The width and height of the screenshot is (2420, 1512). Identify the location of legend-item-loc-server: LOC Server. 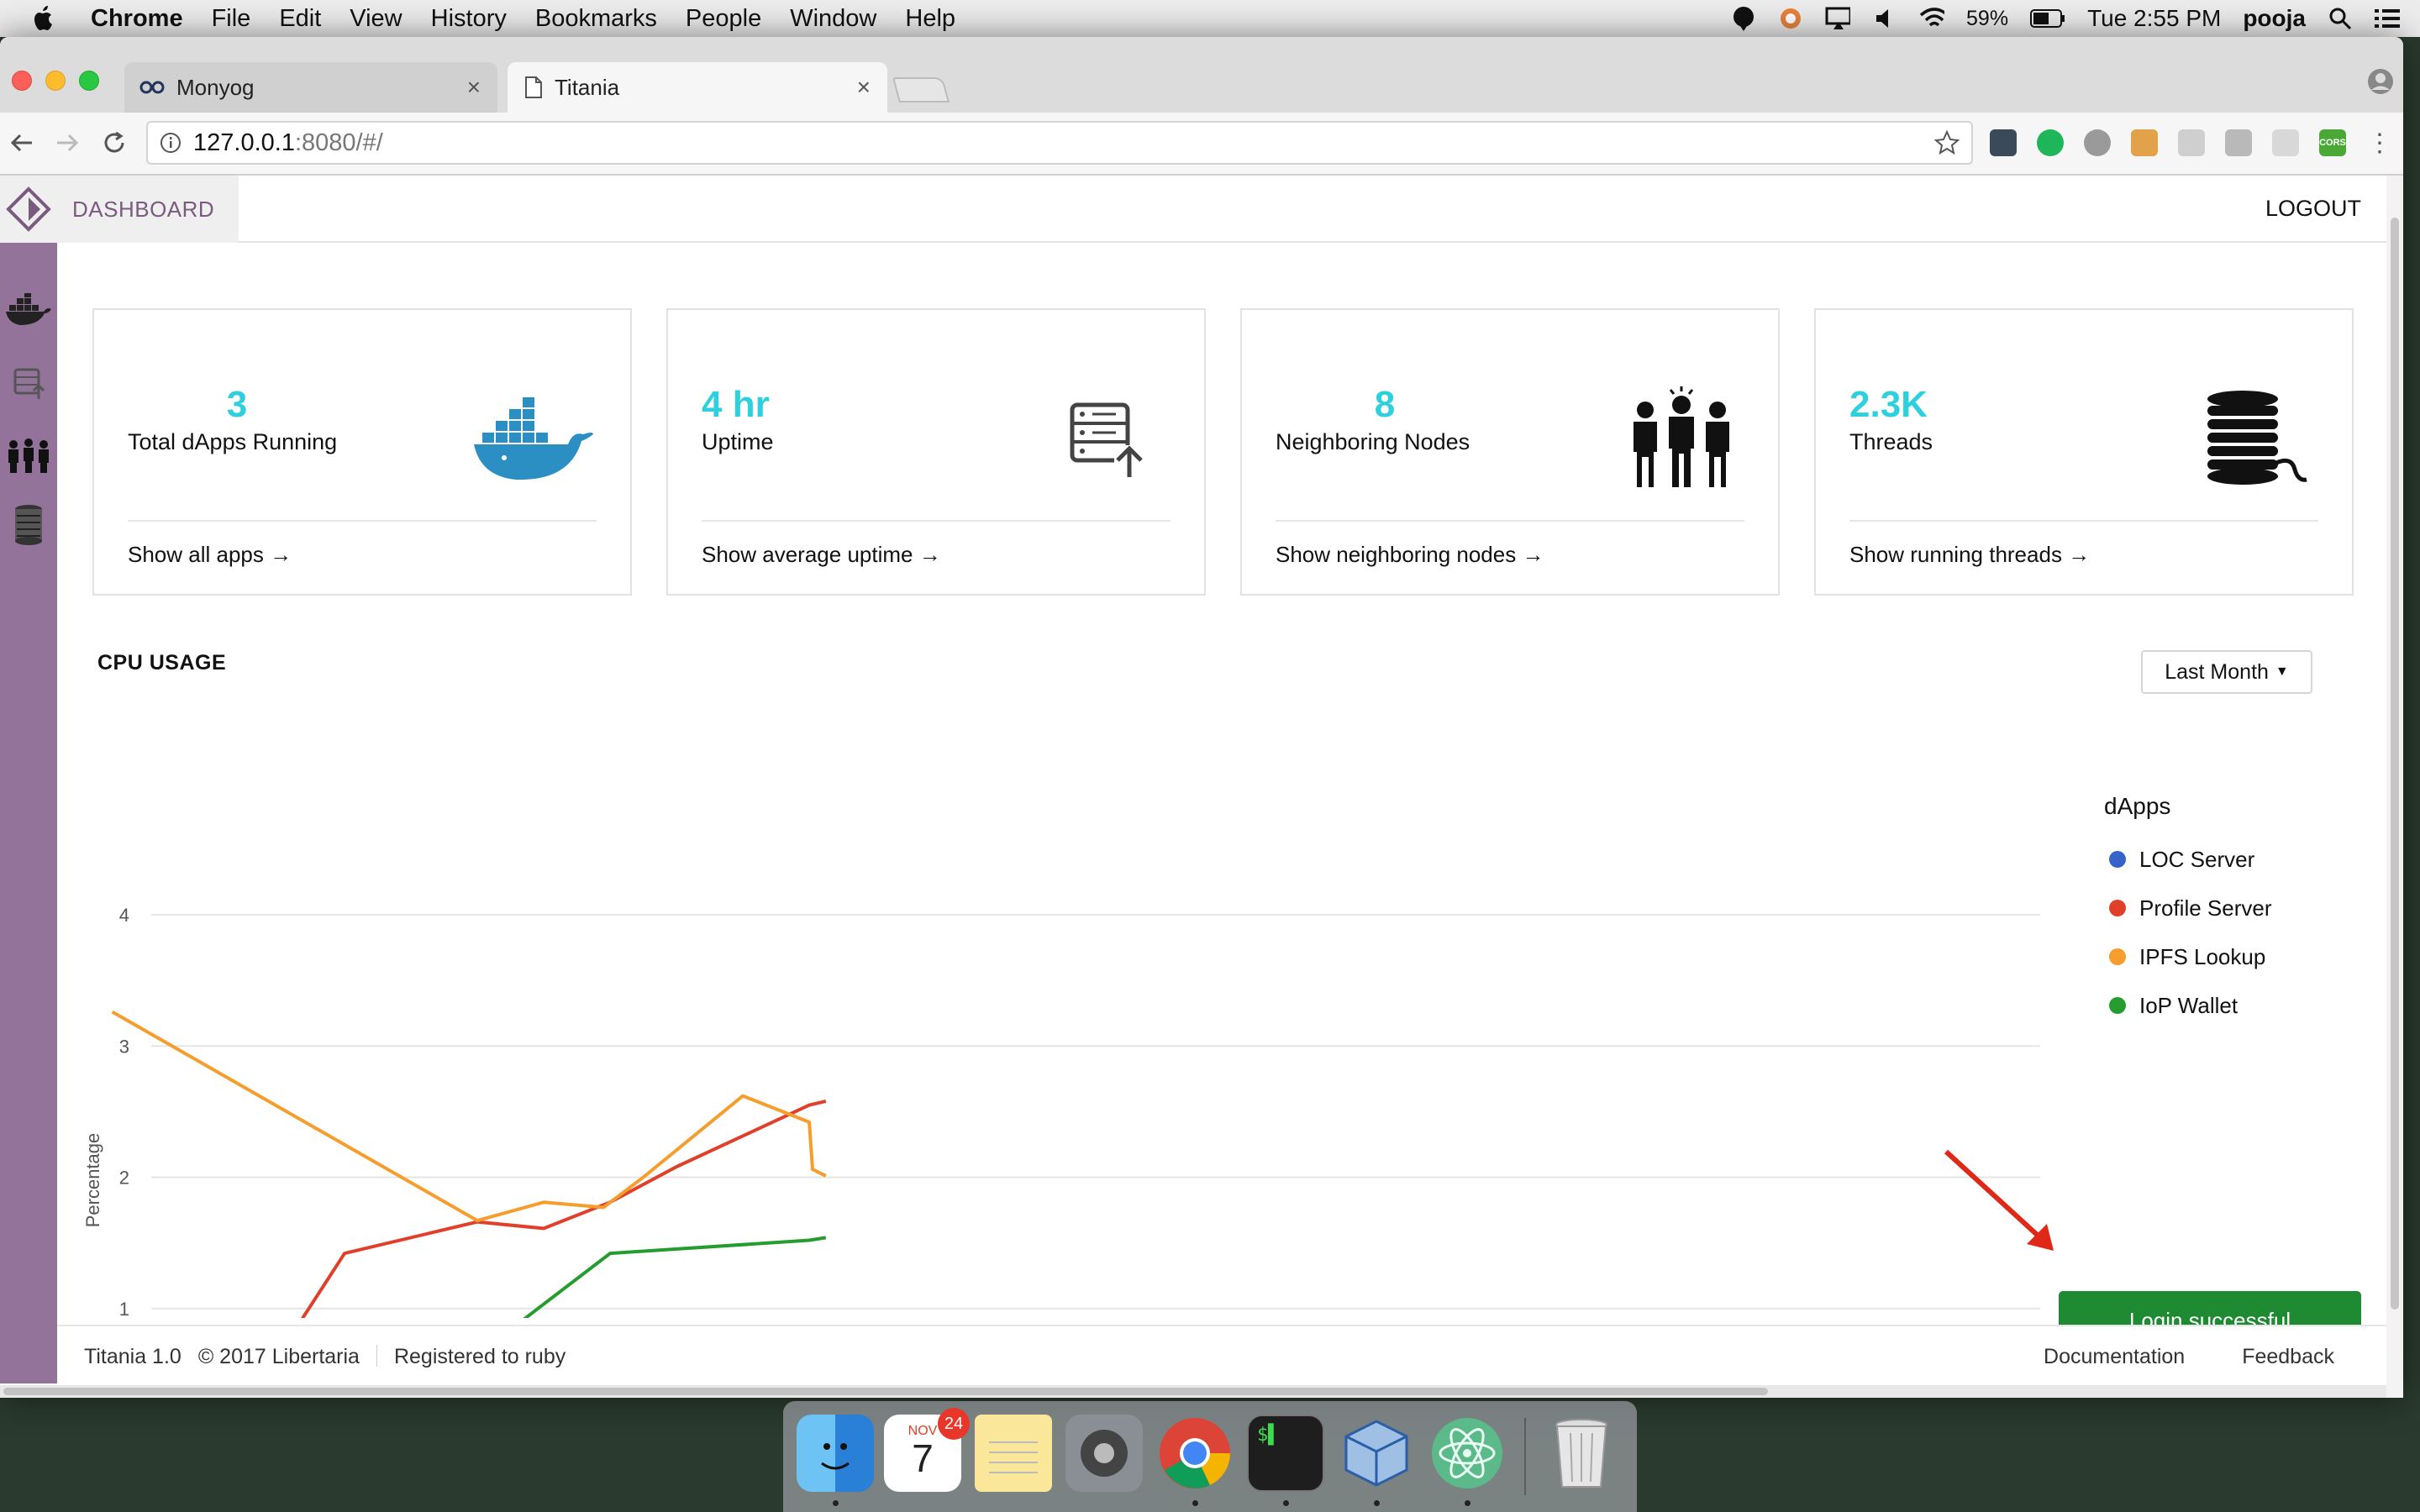
(2188, 859).